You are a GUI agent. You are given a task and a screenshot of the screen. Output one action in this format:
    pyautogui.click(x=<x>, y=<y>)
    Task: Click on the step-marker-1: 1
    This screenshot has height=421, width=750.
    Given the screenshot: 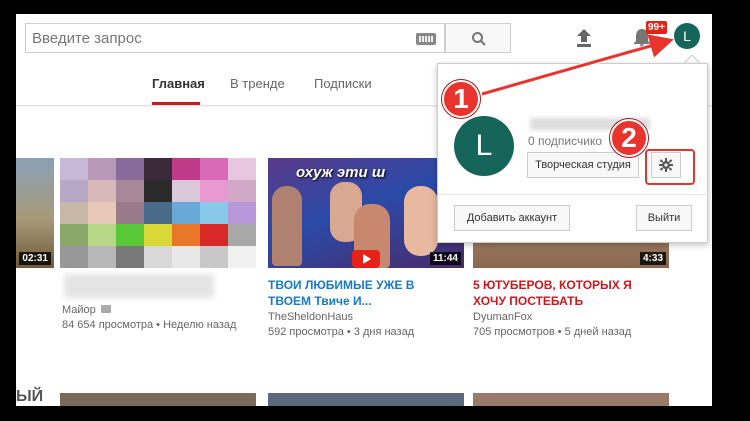 What is the action you would take?
    pyautogui.click(x=461, y=99)
    